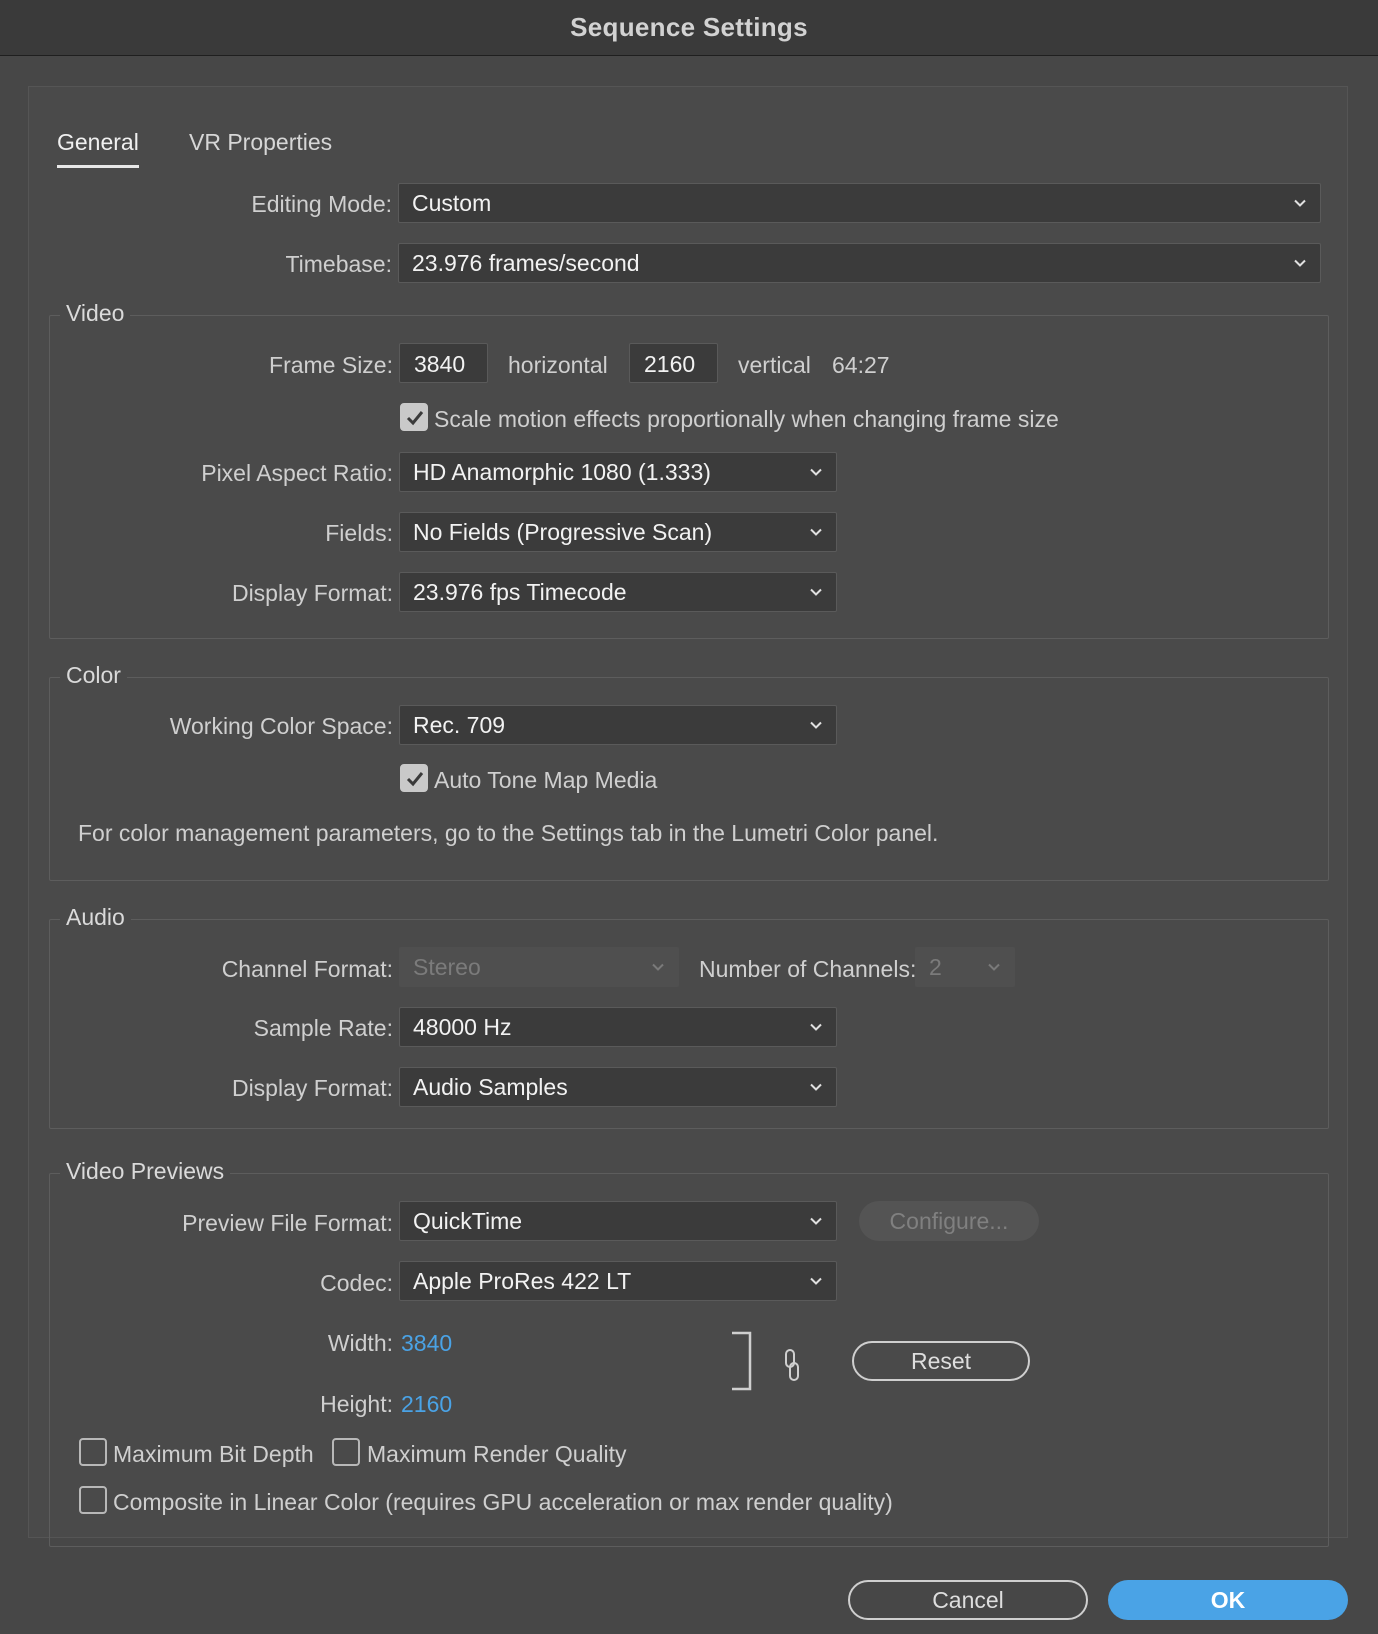 This screenshot has height=1634, width=1378. Describe the element at coordinates (539, 967) in the screenshot. I see `channel-format-select: Stereo` at that location.